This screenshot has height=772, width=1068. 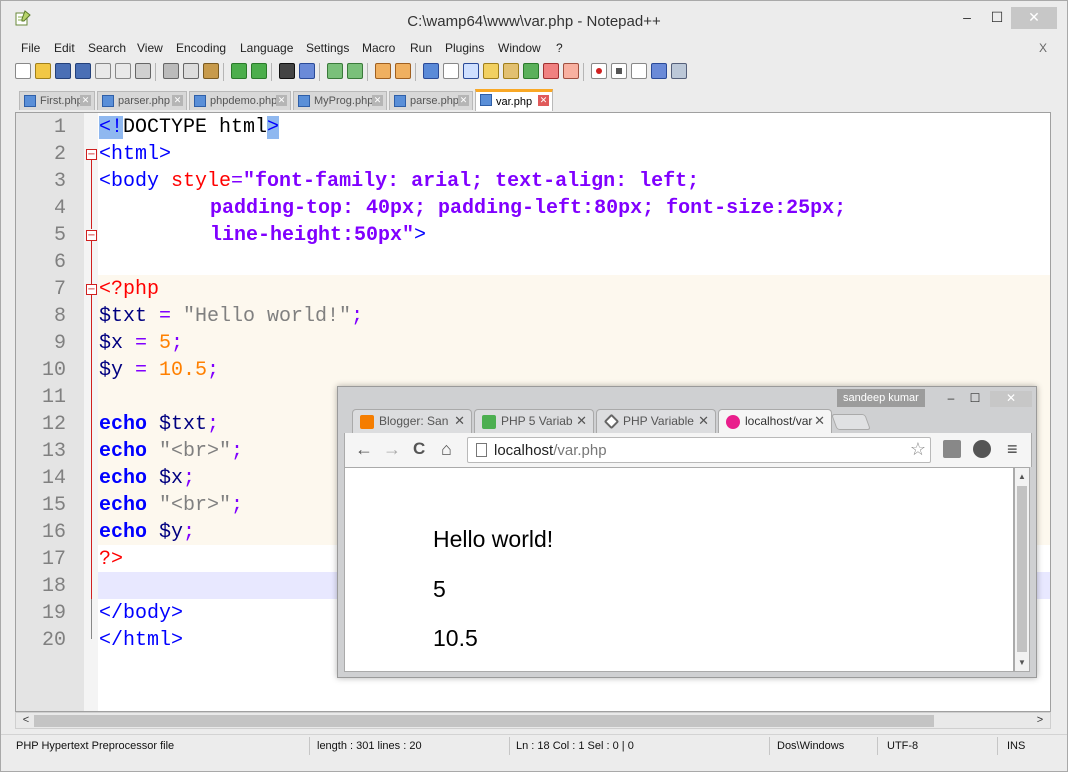 What do you see at coordinates (107, 48) in the screenshot?
I see `menu-search: Search` at bounding box center [107, 48].